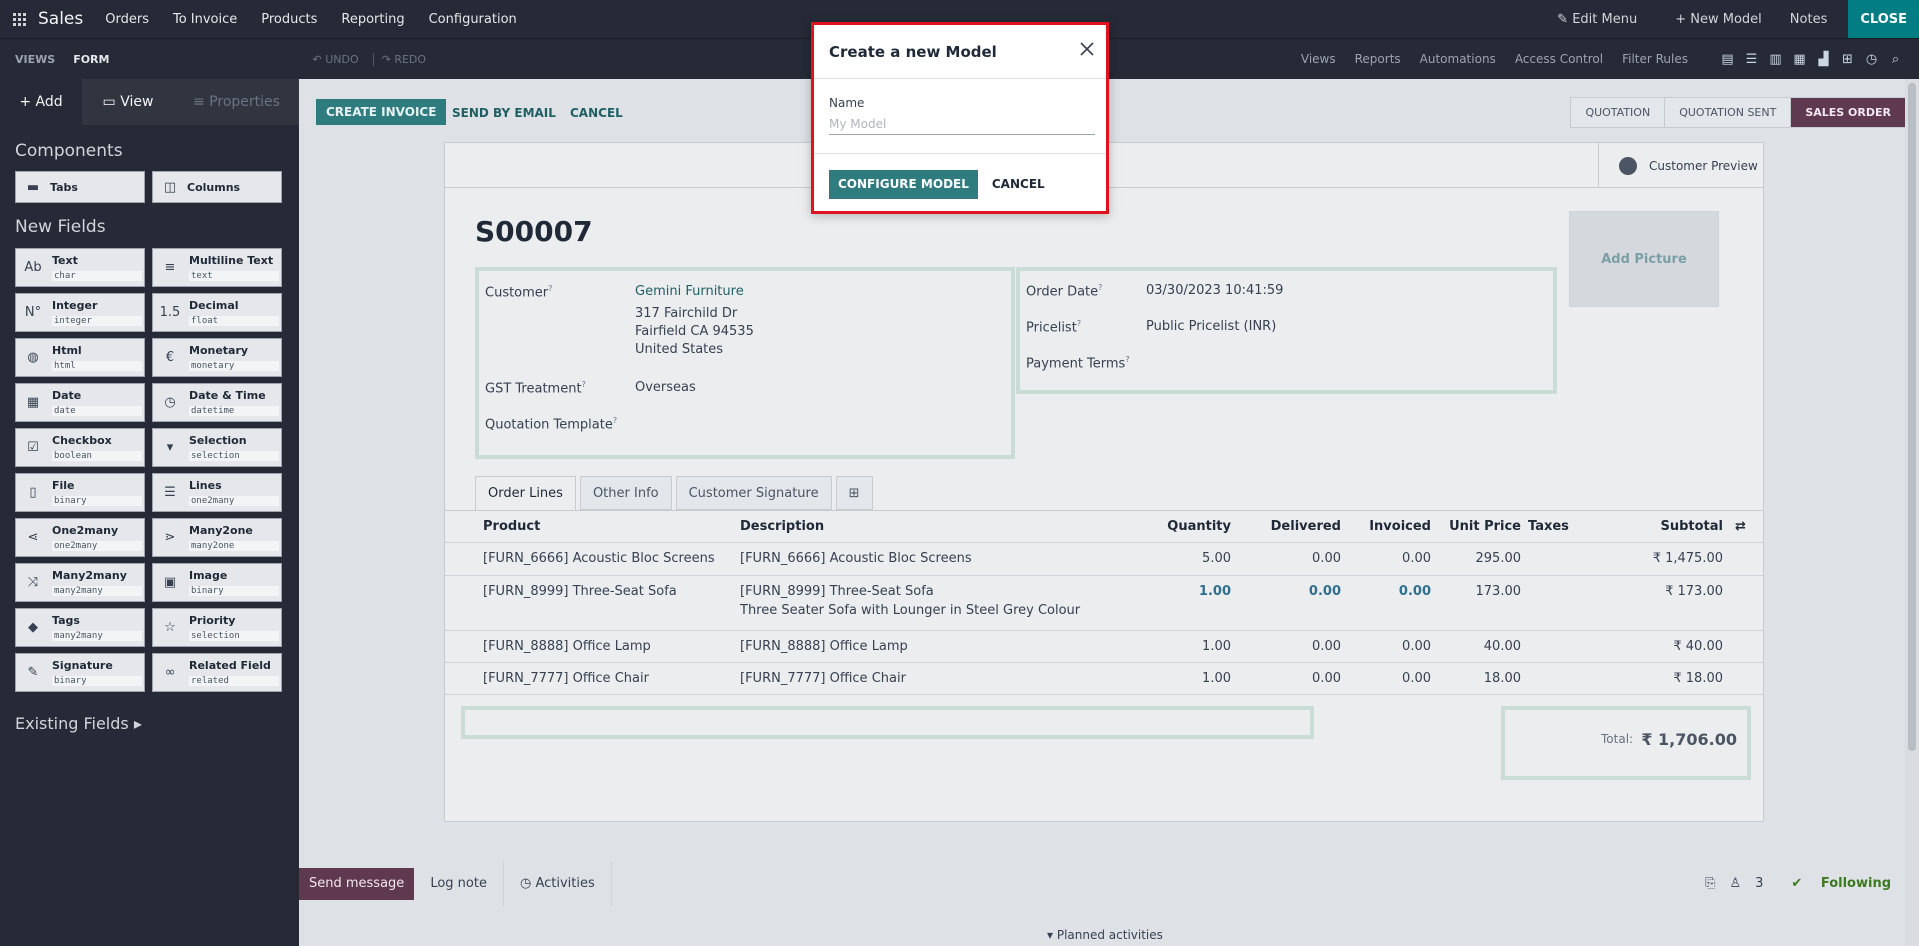  I want to click on close-icon, so click(1087, 49).